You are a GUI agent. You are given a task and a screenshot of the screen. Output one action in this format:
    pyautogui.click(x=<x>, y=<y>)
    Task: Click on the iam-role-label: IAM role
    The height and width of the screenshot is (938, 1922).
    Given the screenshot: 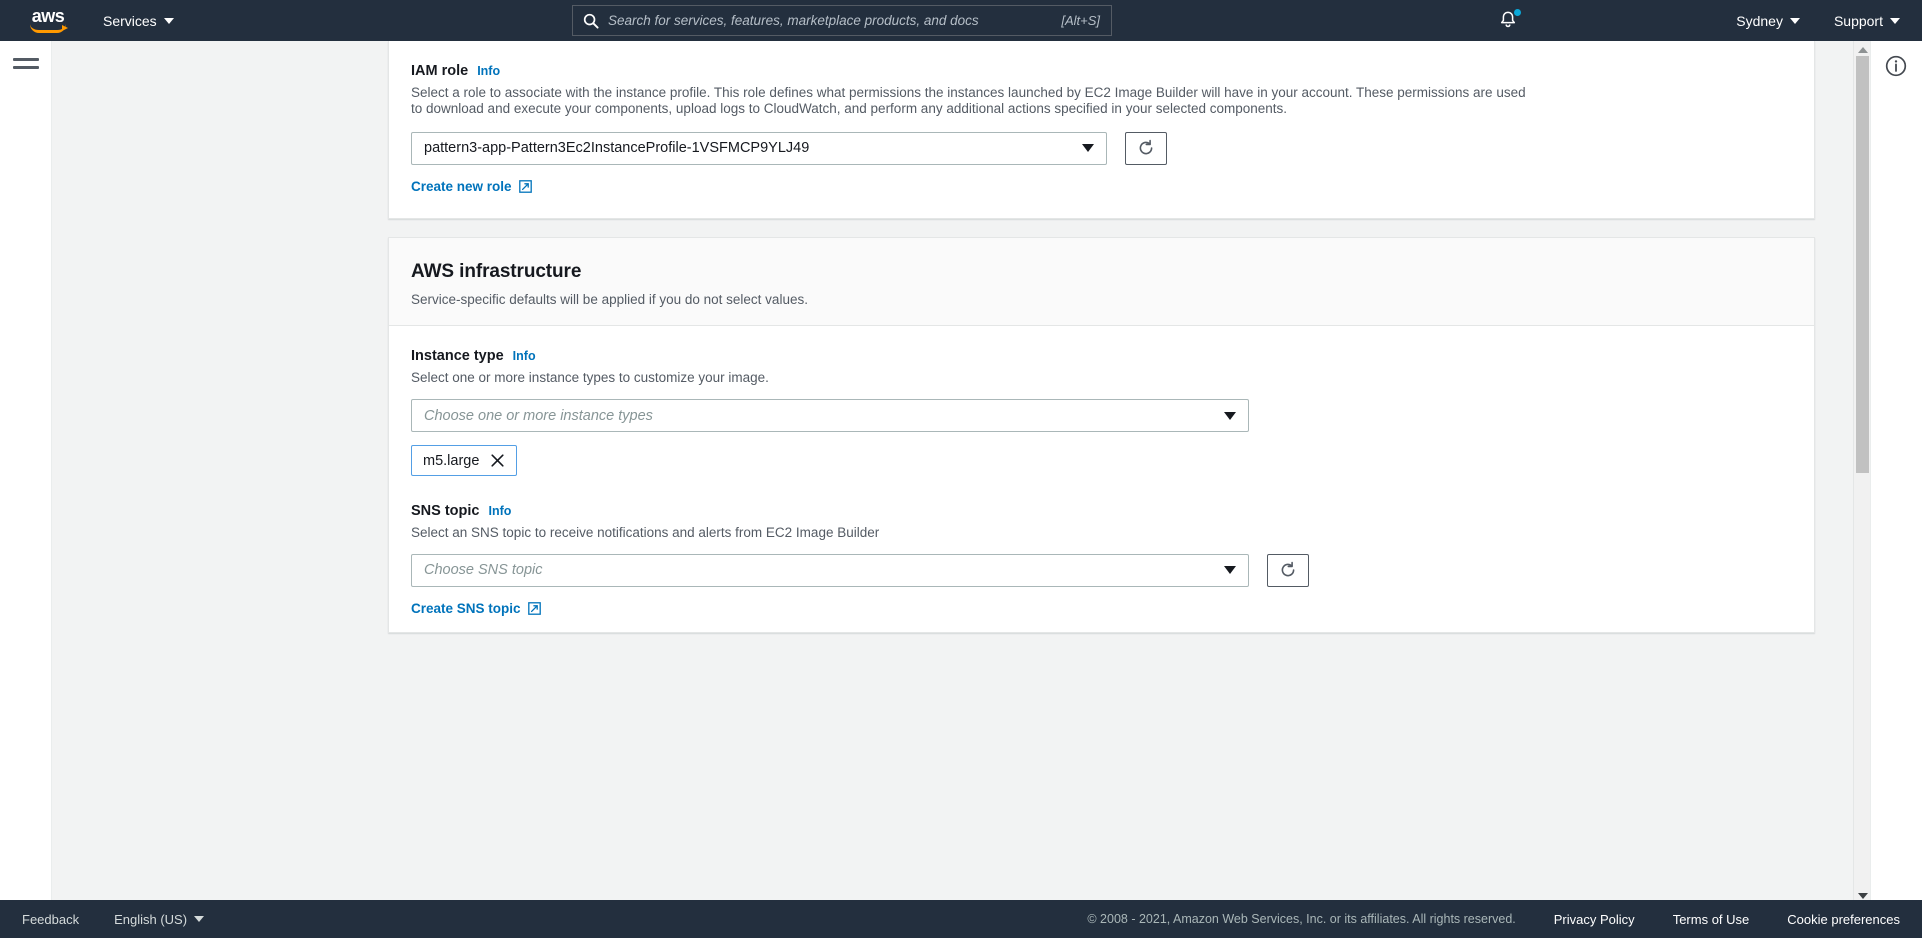 What is the action you would take?
    pyautogui.click(x=440, y=71)
    